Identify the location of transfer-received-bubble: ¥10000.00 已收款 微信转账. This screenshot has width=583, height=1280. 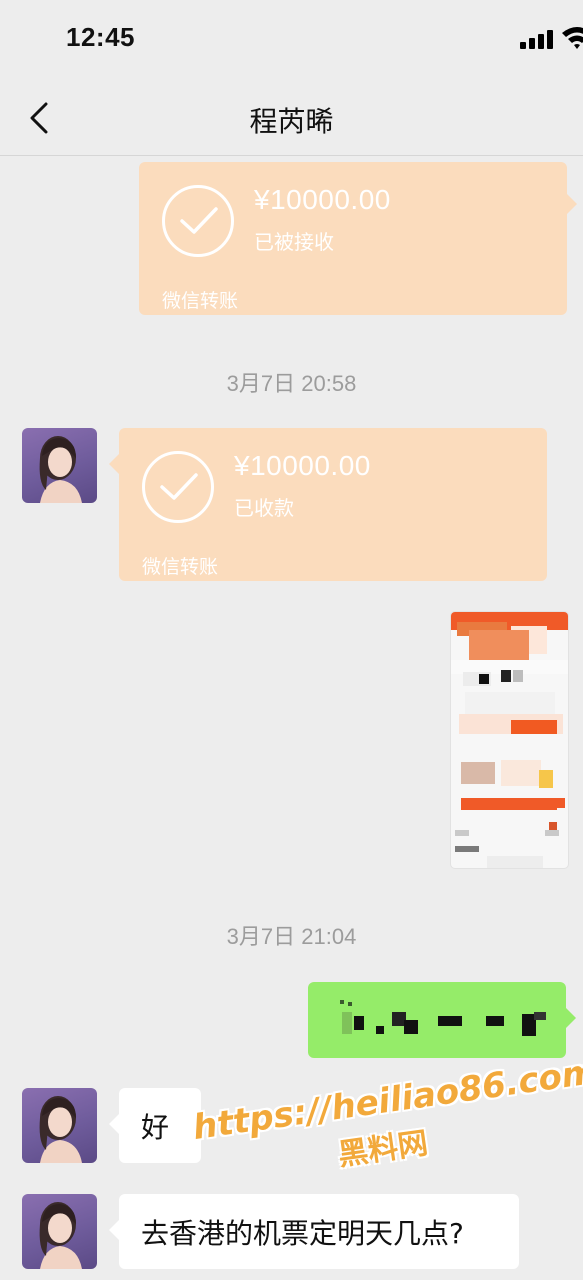
(328, 504).